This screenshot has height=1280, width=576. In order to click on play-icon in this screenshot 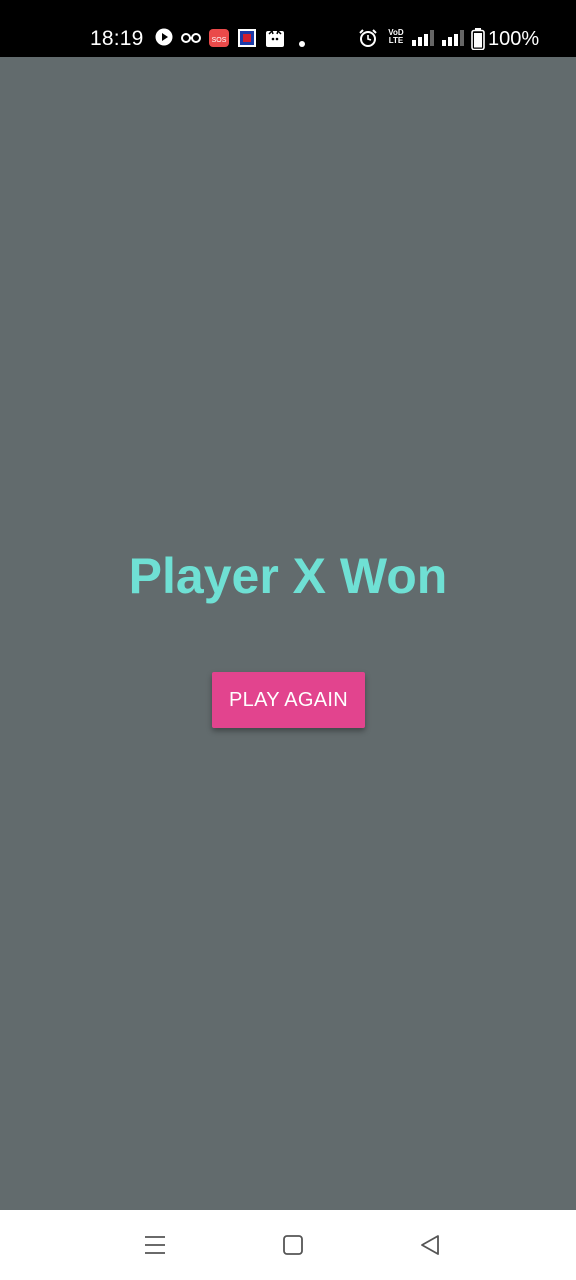, I will do `click(164, 39)`.